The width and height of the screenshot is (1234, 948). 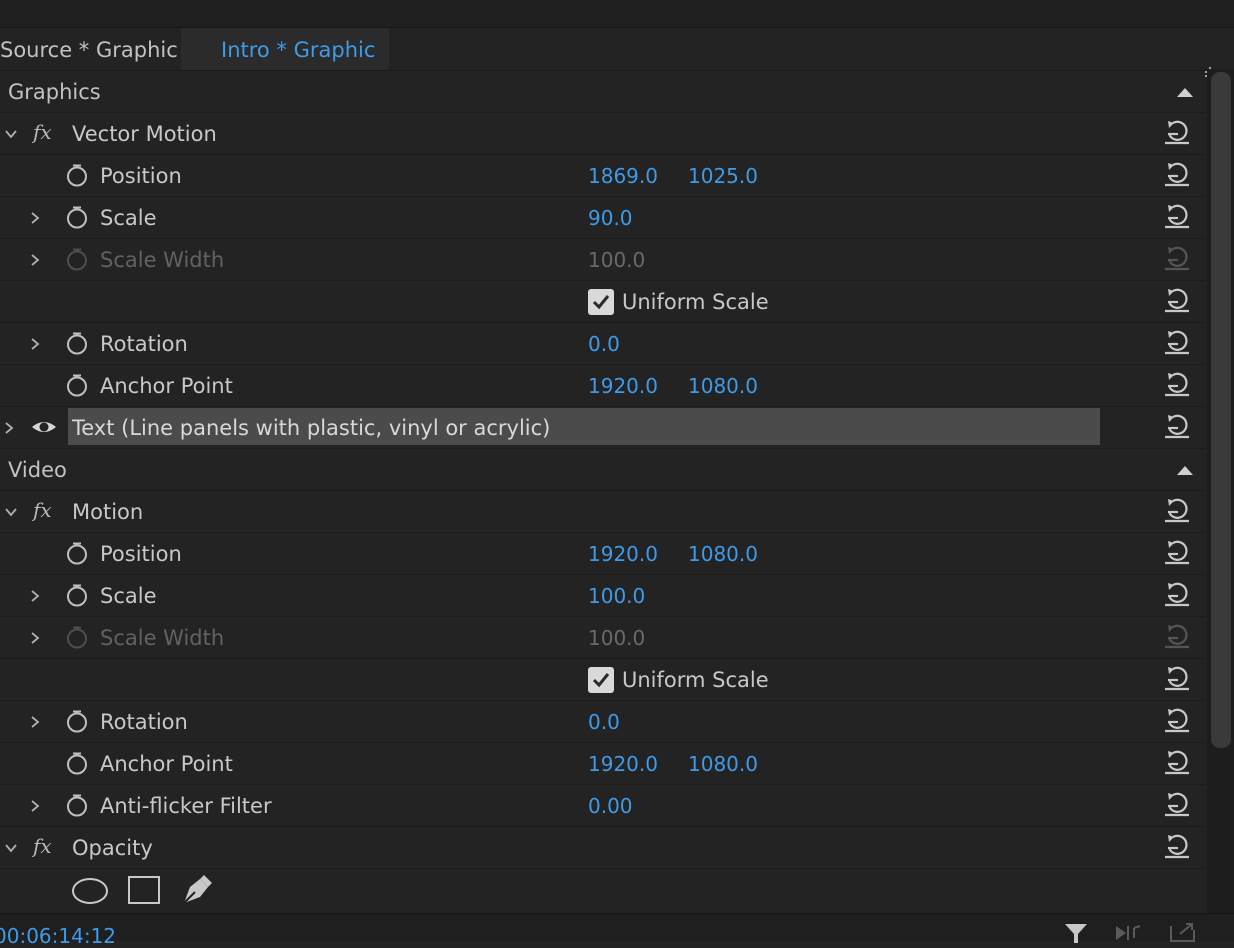 I want to click on property-label: Anchor Point, so click(x=166, y=764).